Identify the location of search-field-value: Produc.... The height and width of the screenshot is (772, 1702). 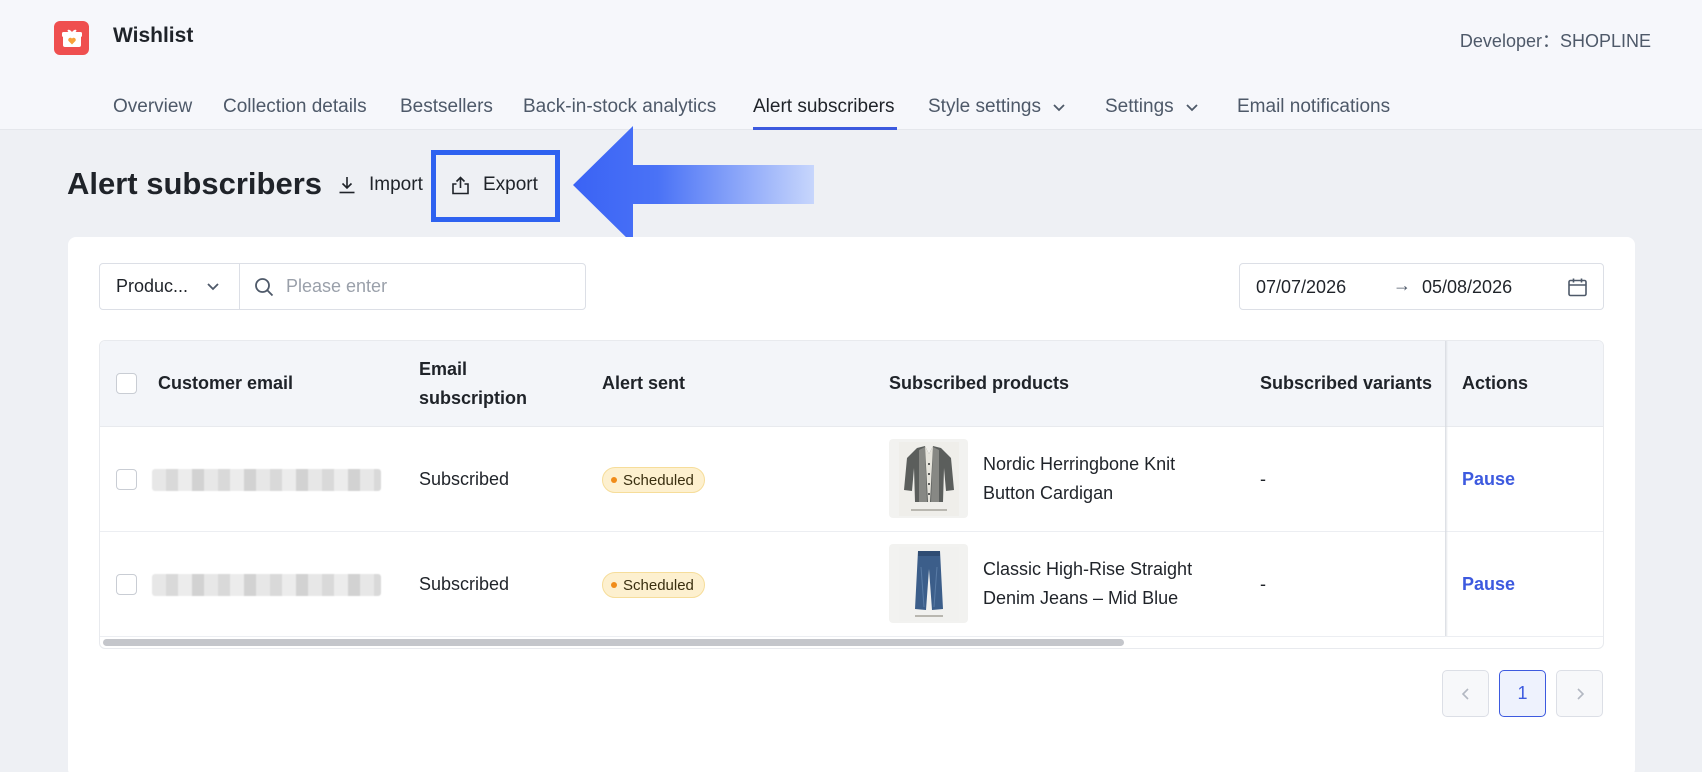
(152, 286).